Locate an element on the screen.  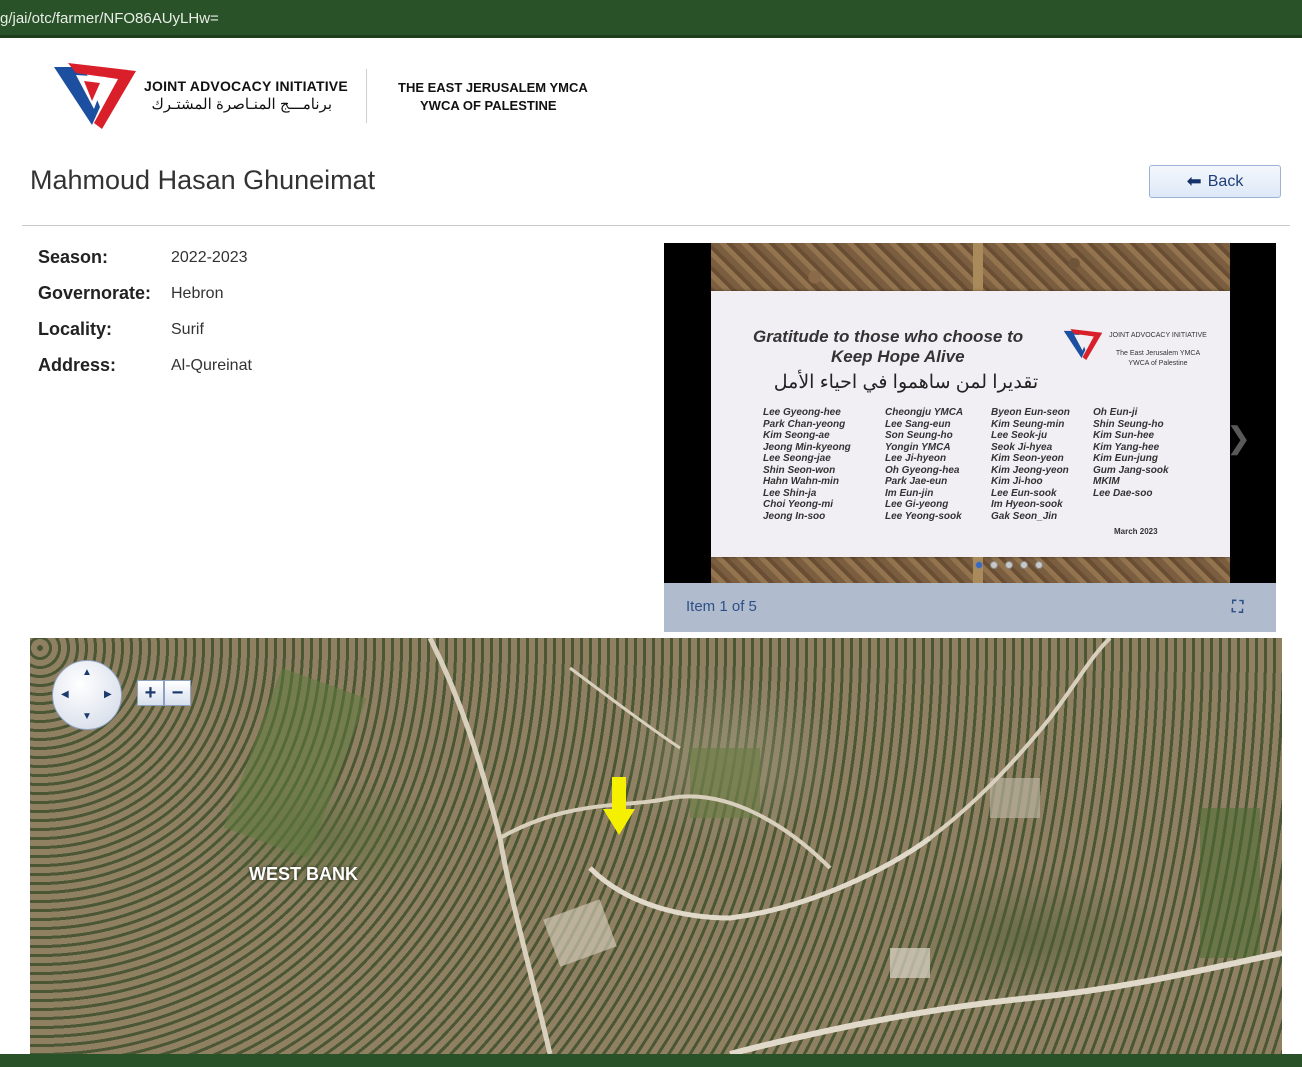
sign-name: Park Jae-eun is located at coordinates (916, 481).